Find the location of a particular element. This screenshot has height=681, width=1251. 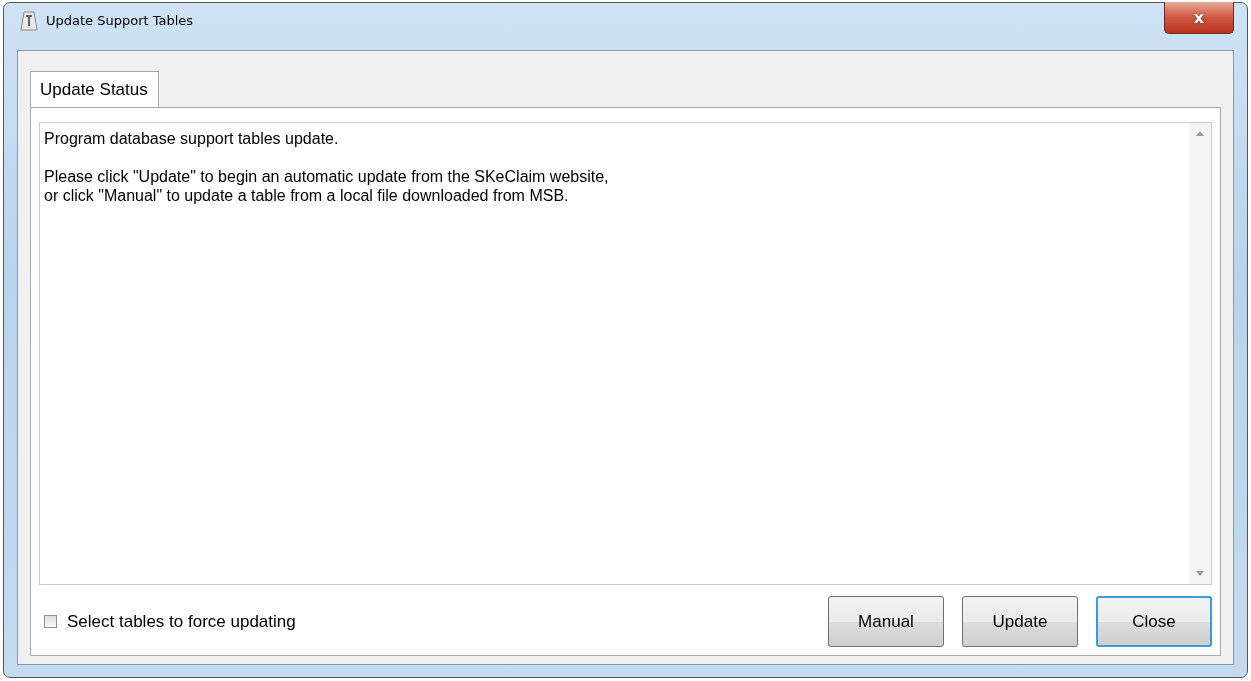

scroll-down-icon is located at coordinates (1200, 573).